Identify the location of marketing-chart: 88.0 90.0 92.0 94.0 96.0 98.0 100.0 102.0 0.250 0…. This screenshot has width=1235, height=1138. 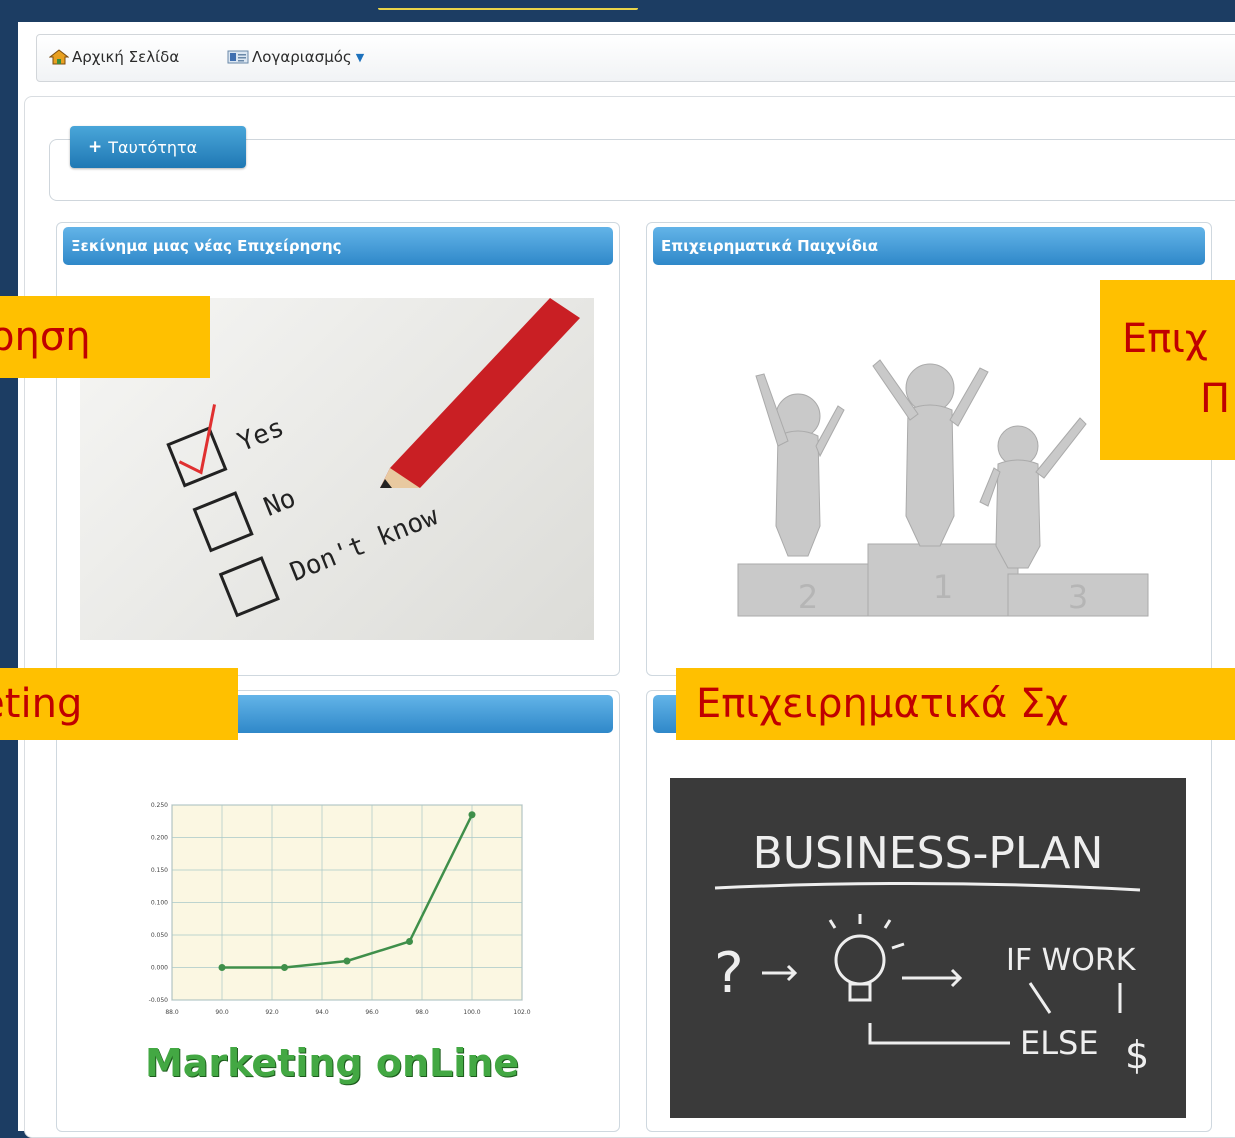
(340, 909).